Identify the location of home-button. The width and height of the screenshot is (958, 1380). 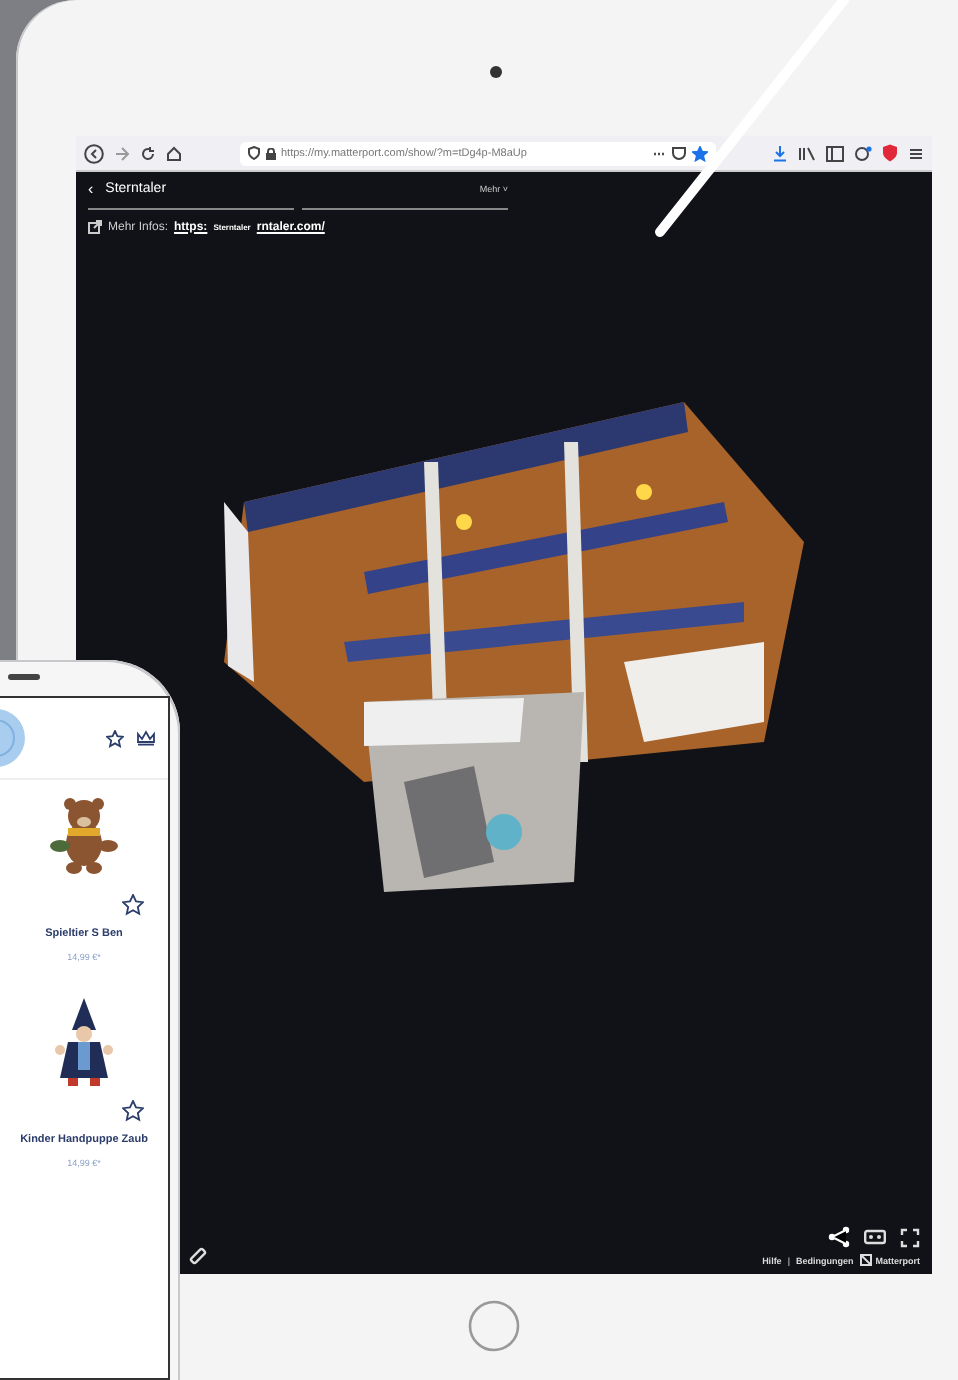
(494, 1326).